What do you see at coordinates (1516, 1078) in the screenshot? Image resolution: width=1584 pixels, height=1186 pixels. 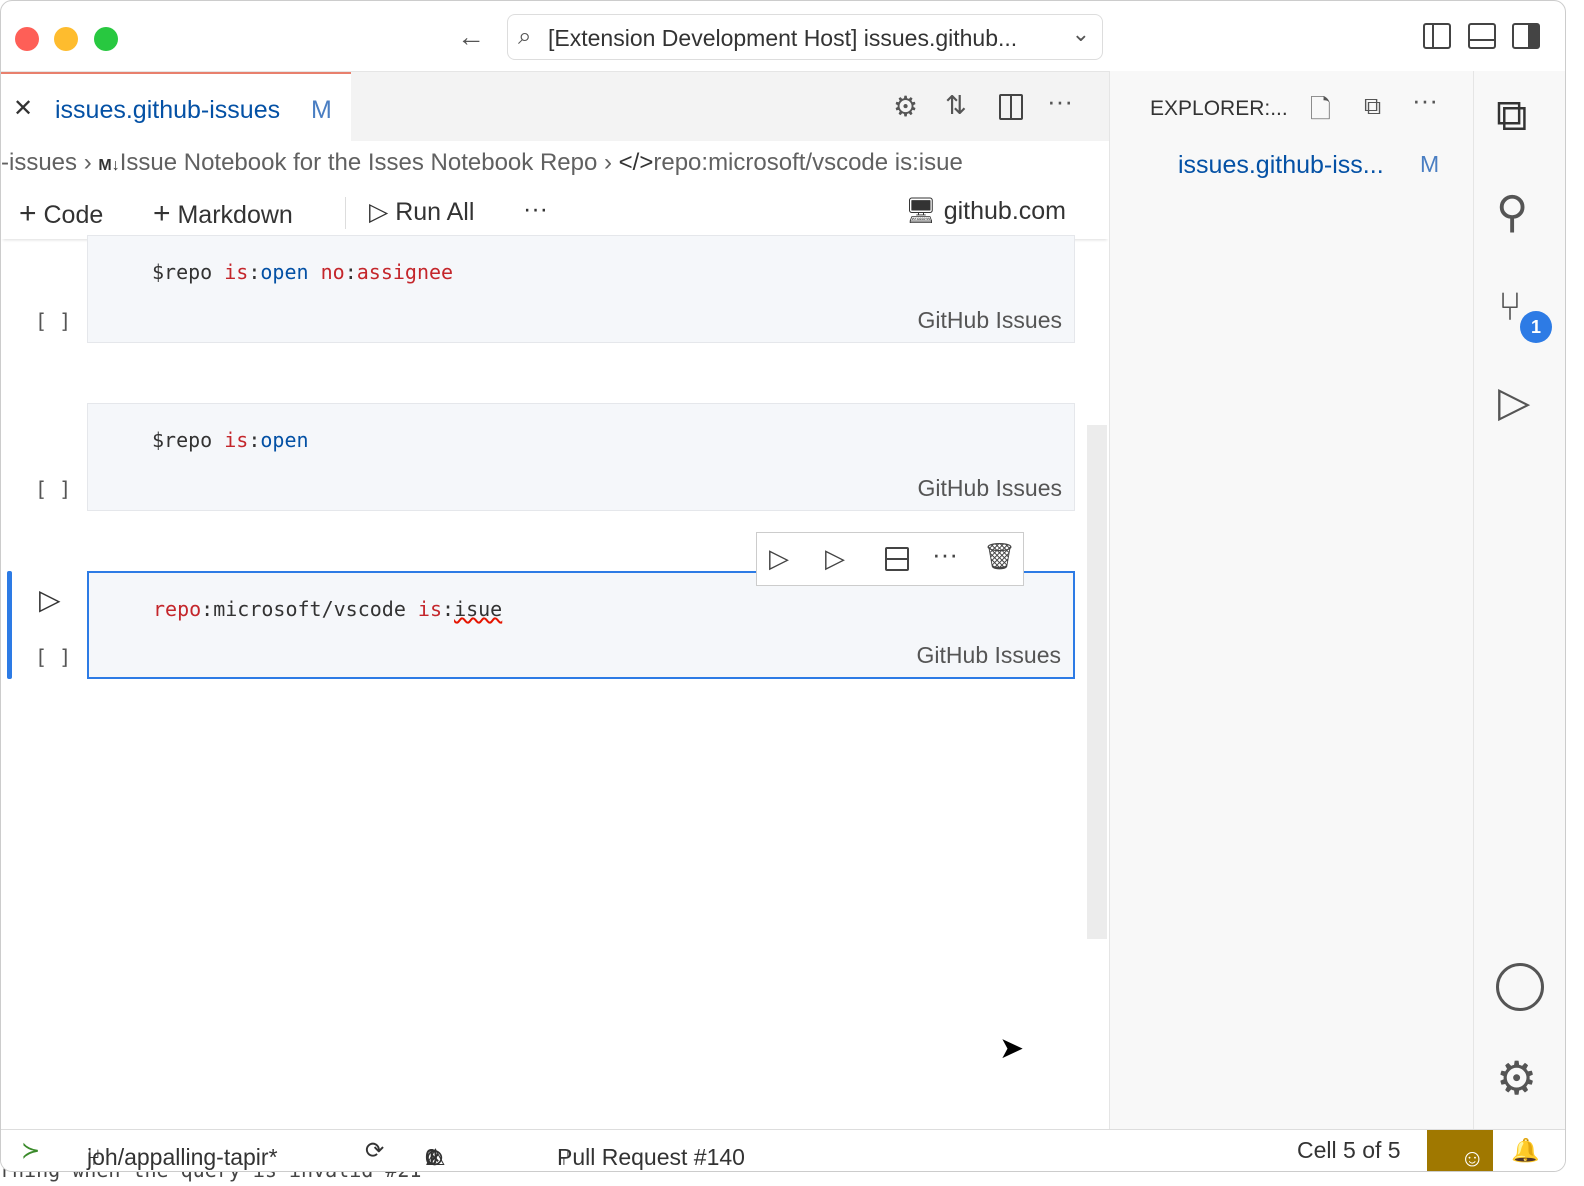 I see `settings-gear-icon: ⚙` at bounding box center [1516, 1078].